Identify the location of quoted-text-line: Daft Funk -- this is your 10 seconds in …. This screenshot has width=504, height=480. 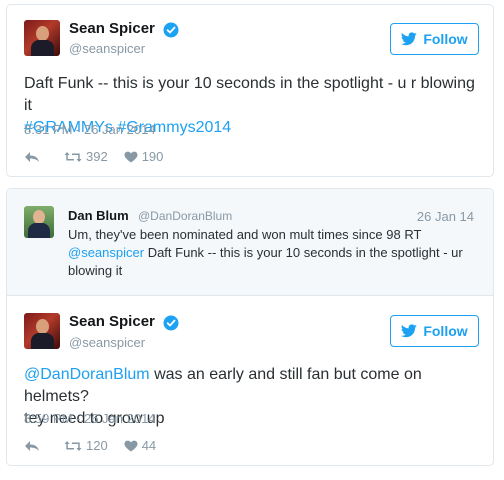
(303, 252).